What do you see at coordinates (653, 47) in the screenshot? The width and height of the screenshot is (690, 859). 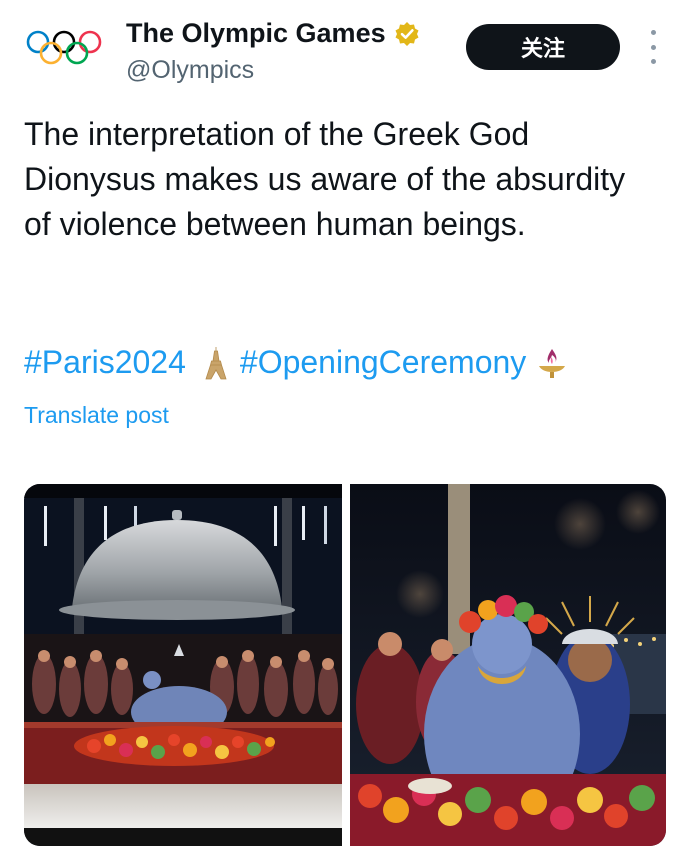 I see `more-vertical-icon` at bounding box center [653, 47].